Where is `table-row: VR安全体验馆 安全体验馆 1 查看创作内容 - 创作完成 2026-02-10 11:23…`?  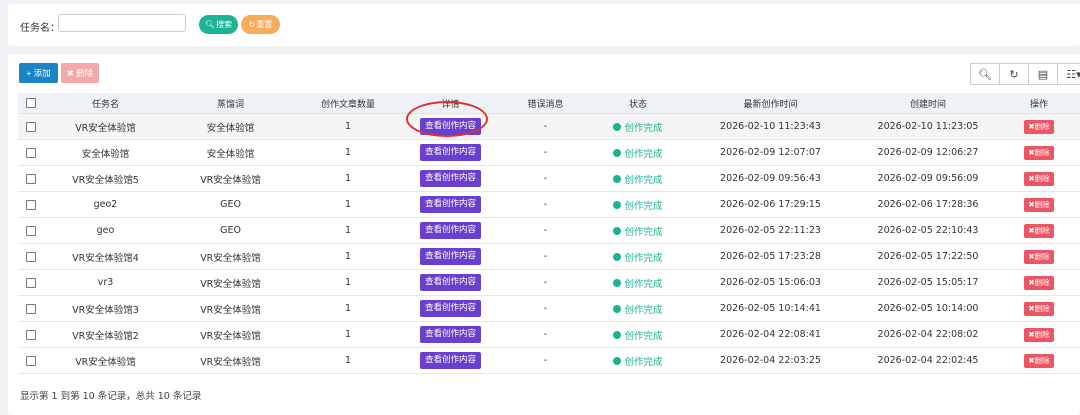
table-row: VR安全体验馆 安全体验馆 1 查看创作内容 - 创作完成 2026-02-10 11:23… is located at coordinates (549, 126).